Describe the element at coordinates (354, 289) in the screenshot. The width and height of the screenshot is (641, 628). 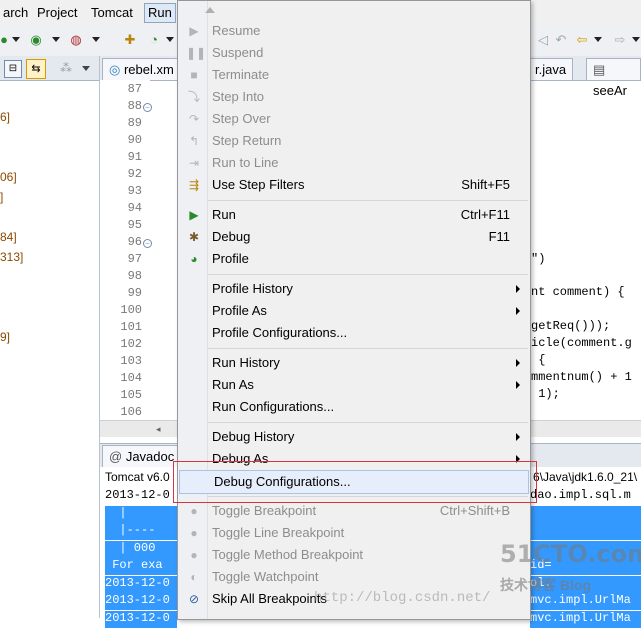
I see `menu-item-profile-history: Profile History` at that location.